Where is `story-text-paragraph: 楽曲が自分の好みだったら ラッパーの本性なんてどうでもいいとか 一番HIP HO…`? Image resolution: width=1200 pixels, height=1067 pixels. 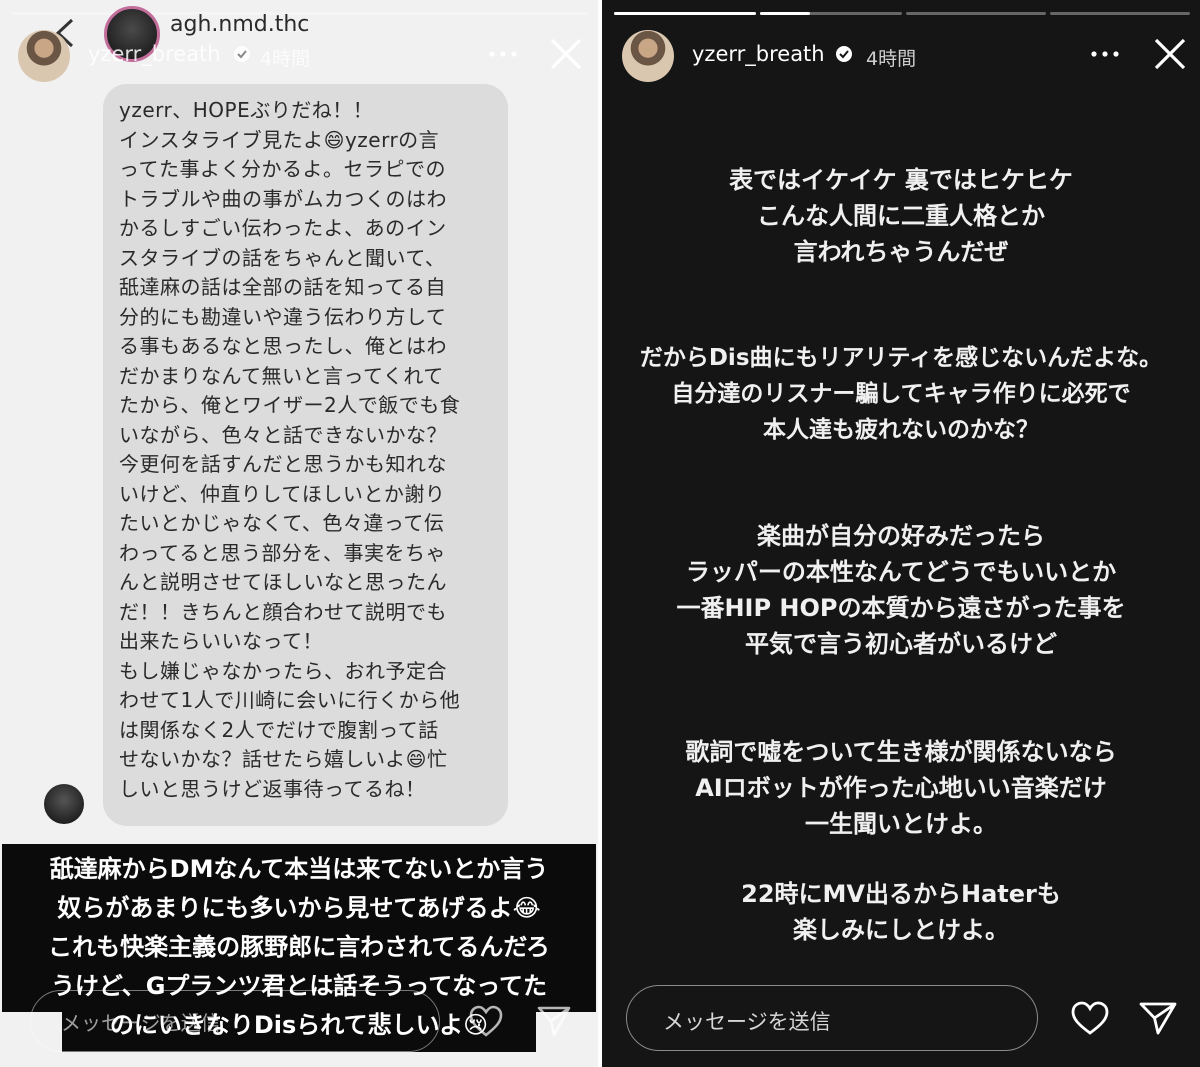 story-text-paragraph: 楽曲が自分の好みだったら ラッパーの本性なんてどうでもいいとか 一番HIP HO… is located at coordinates (901, 590).